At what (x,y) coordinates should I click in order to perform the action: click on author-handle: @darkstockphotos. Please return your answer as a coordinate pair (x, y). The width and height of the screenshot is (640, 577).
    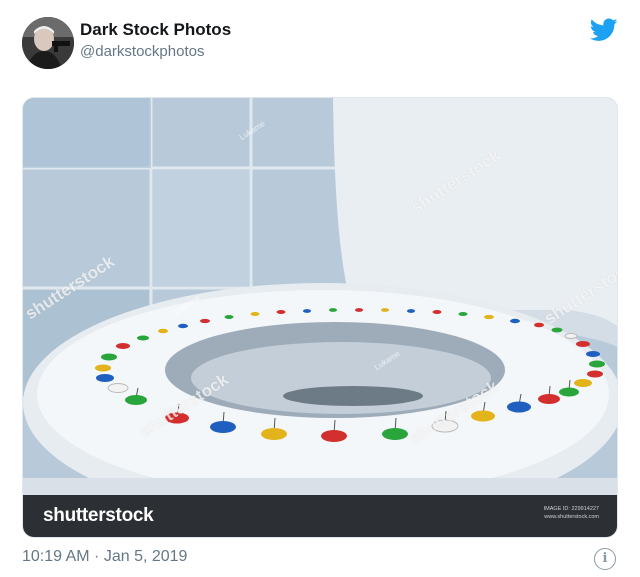
    Looking at the image, I should click on (142, 51).